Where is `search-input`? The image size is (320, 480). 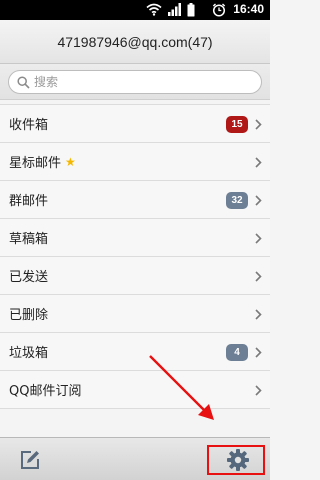 search-input is located at coordinates (134, 82).